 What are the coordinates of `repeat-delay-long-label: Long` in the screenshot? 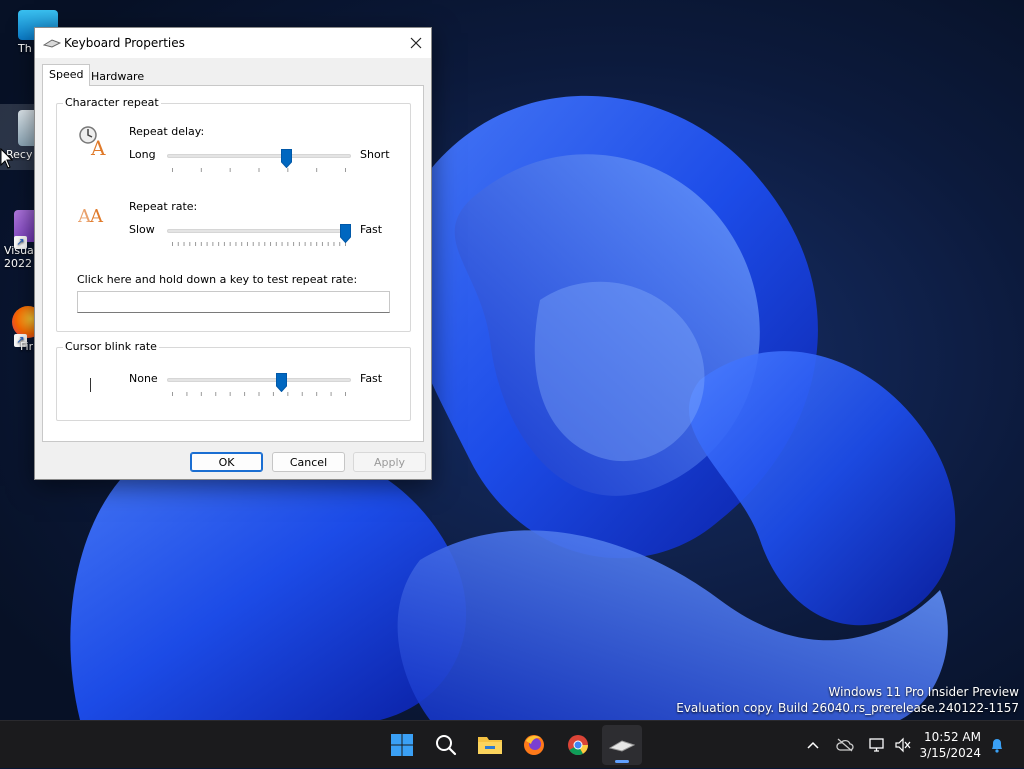 It's located at (142, 154).